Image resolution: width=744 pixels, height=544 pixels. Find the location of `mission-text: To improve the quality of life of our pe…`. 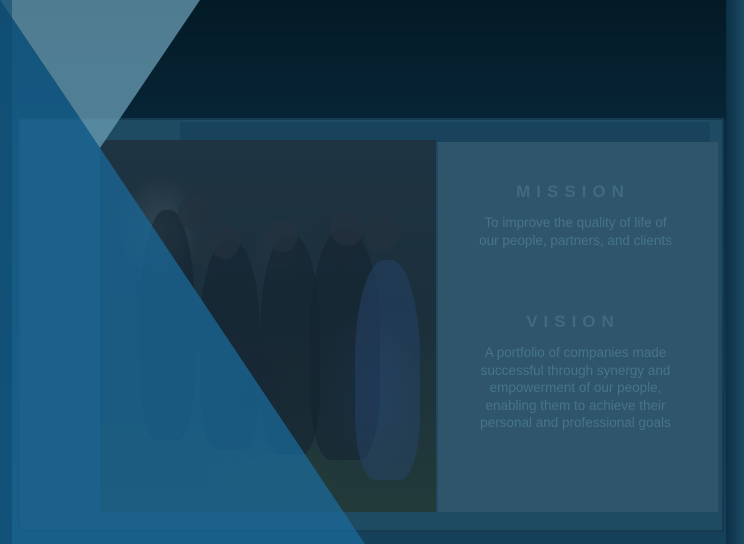

mission-text: To improve the quality of life of our pe… is located at coordinates (575, 231).